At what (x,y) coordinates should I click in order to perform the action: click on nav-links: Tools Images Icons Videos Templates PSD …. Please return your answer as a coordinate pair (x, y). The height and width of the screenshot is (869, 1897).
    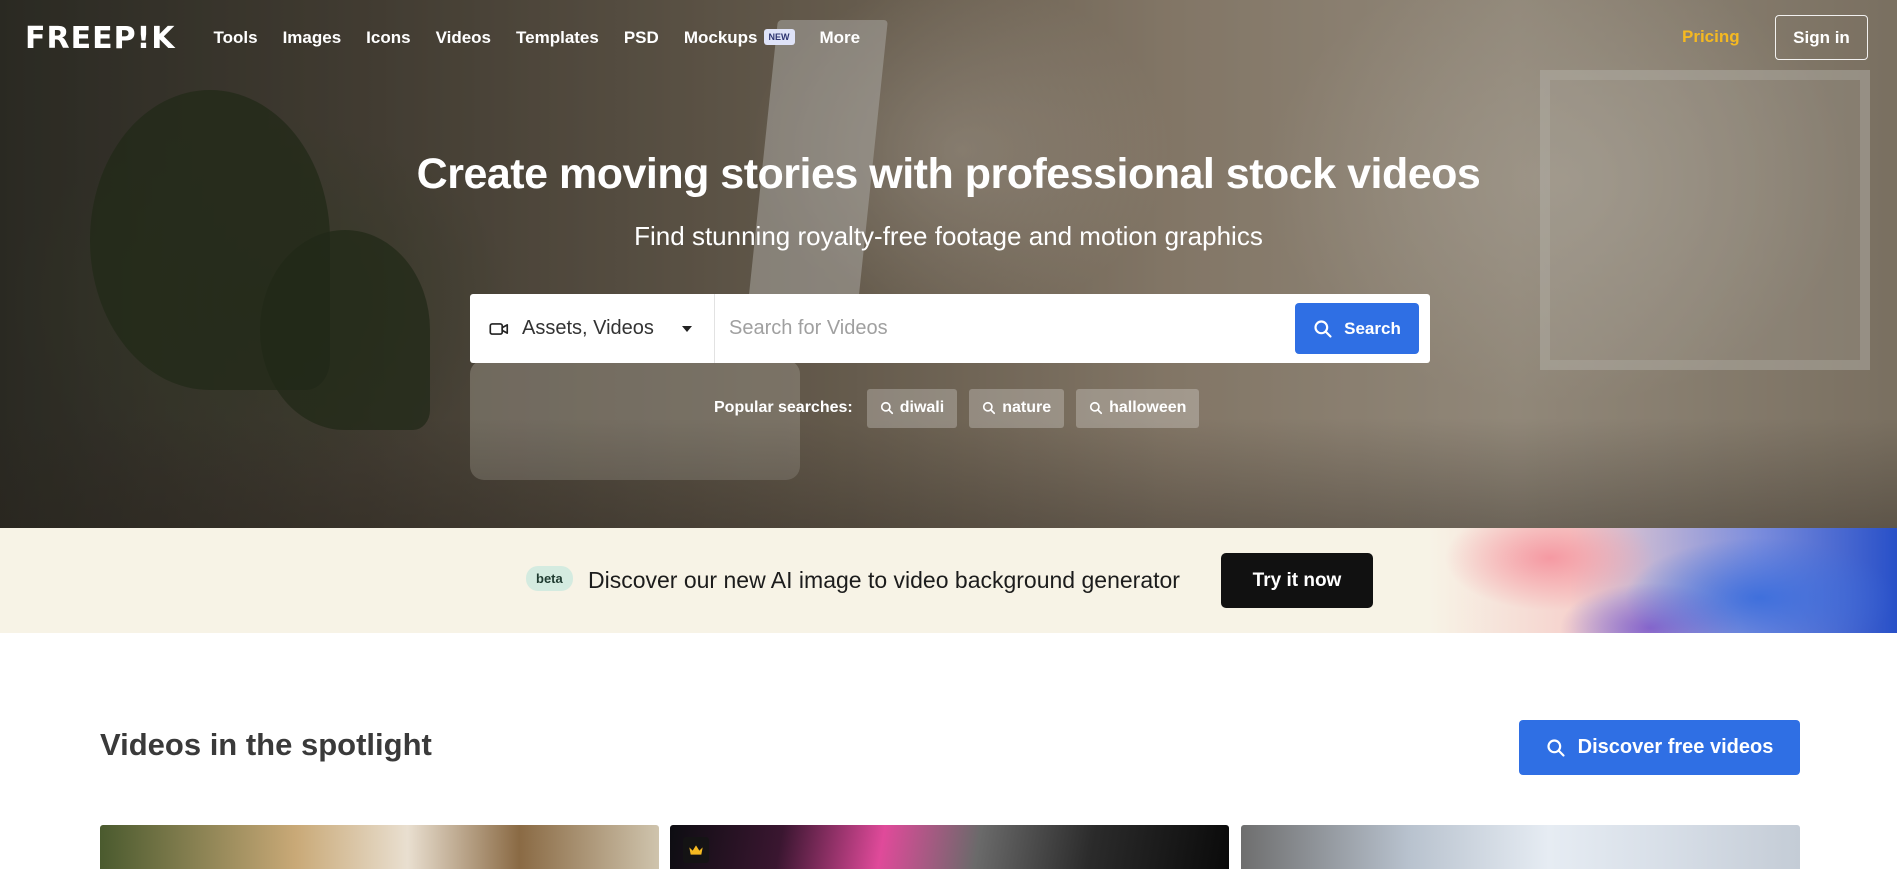
    Looking at the image, I should click on (537, 38).